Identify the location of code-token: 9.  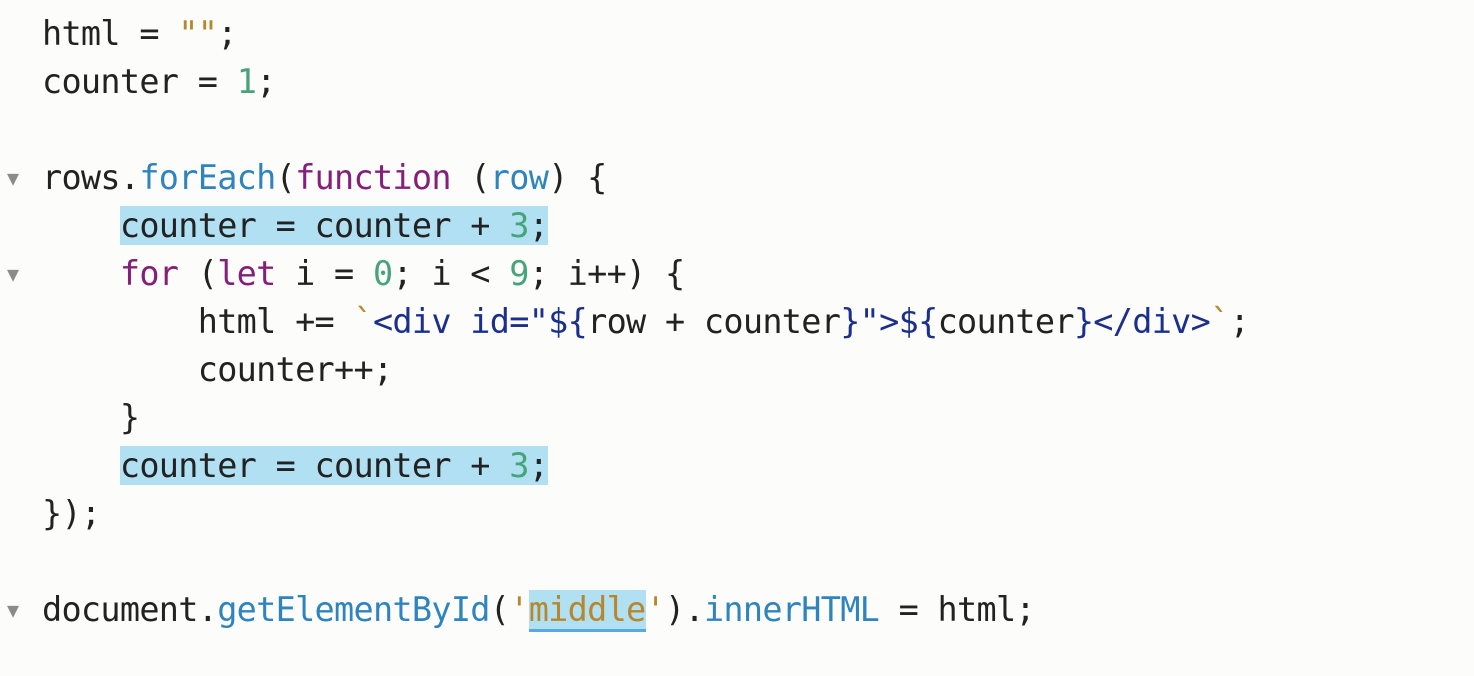
(519, 273).